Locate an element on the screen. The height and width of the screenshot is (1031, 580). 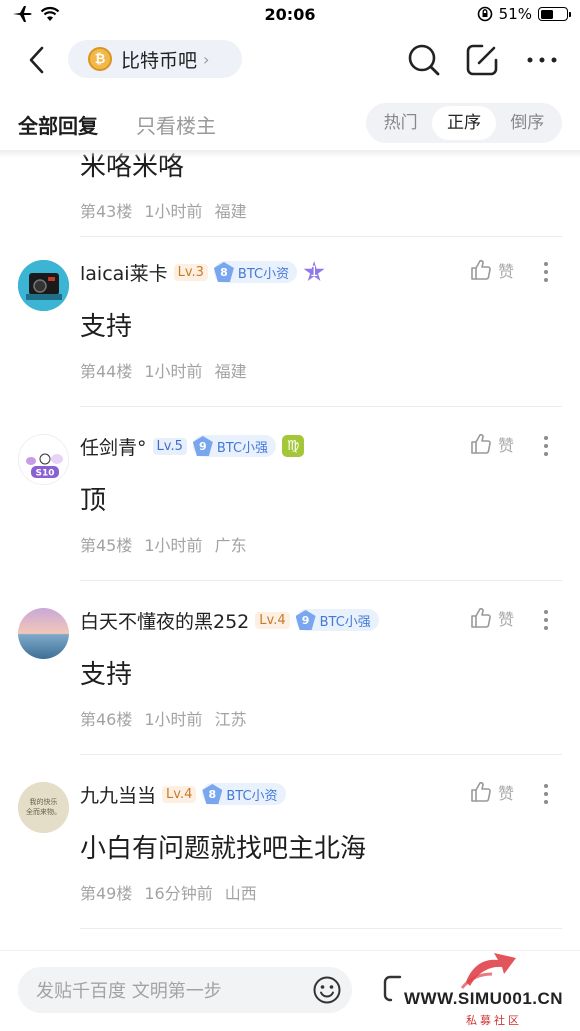
search-icon is located at coordinates (424, 60).